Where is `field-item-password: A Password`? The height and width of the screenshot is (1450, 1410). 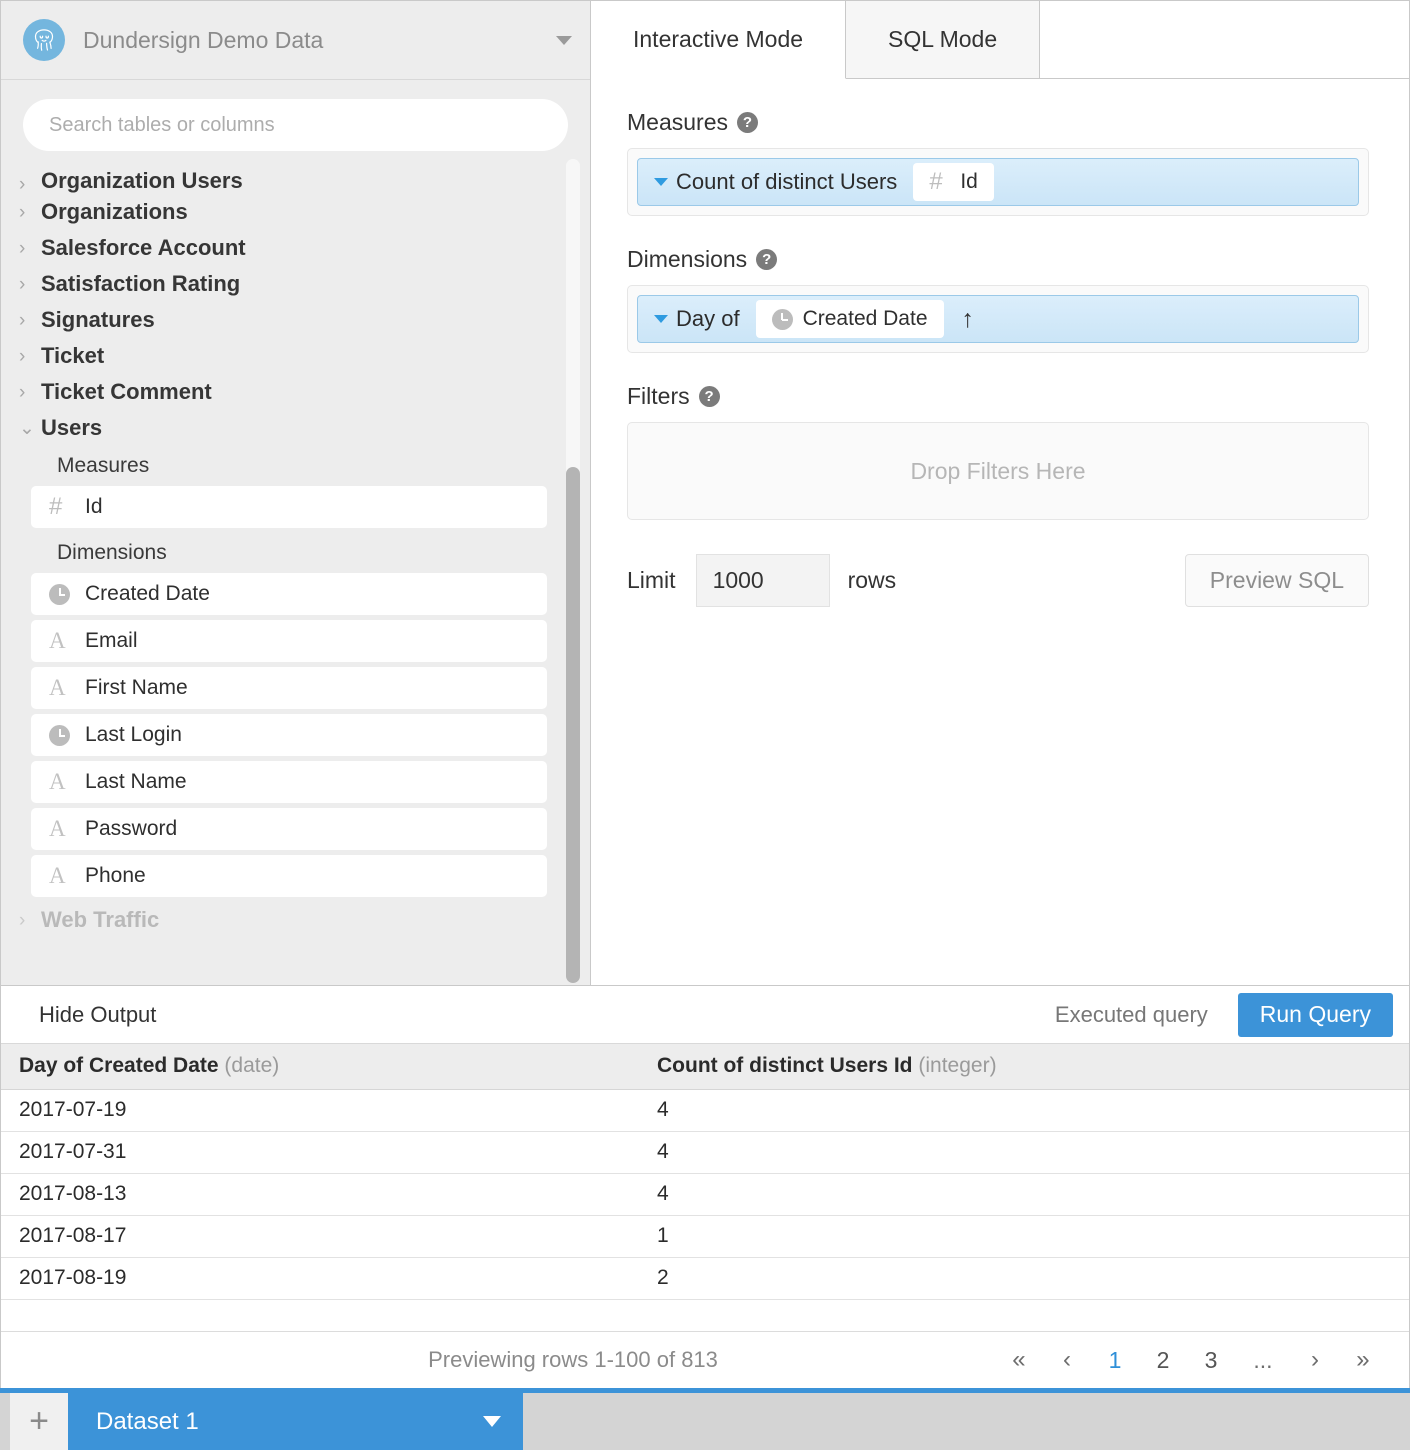
field-item-password: A Password is located at coordinates (289, 829).